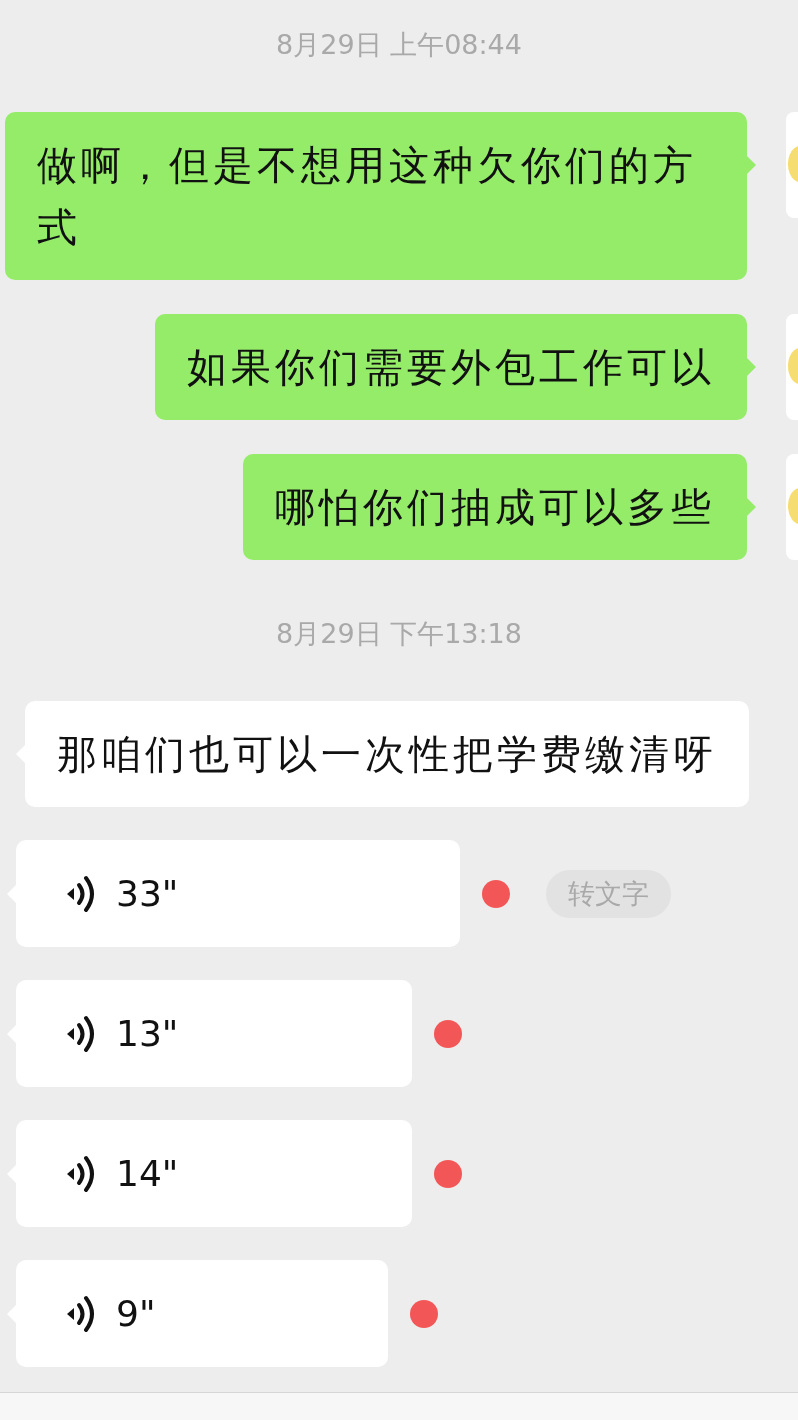 Image resolution: width=798 pixels, height=1420 pixels. What do you see at coordinates (147, 1173) in the screenshot?
I see `voice-duration: 14"` at bounding box center [147, 1173].